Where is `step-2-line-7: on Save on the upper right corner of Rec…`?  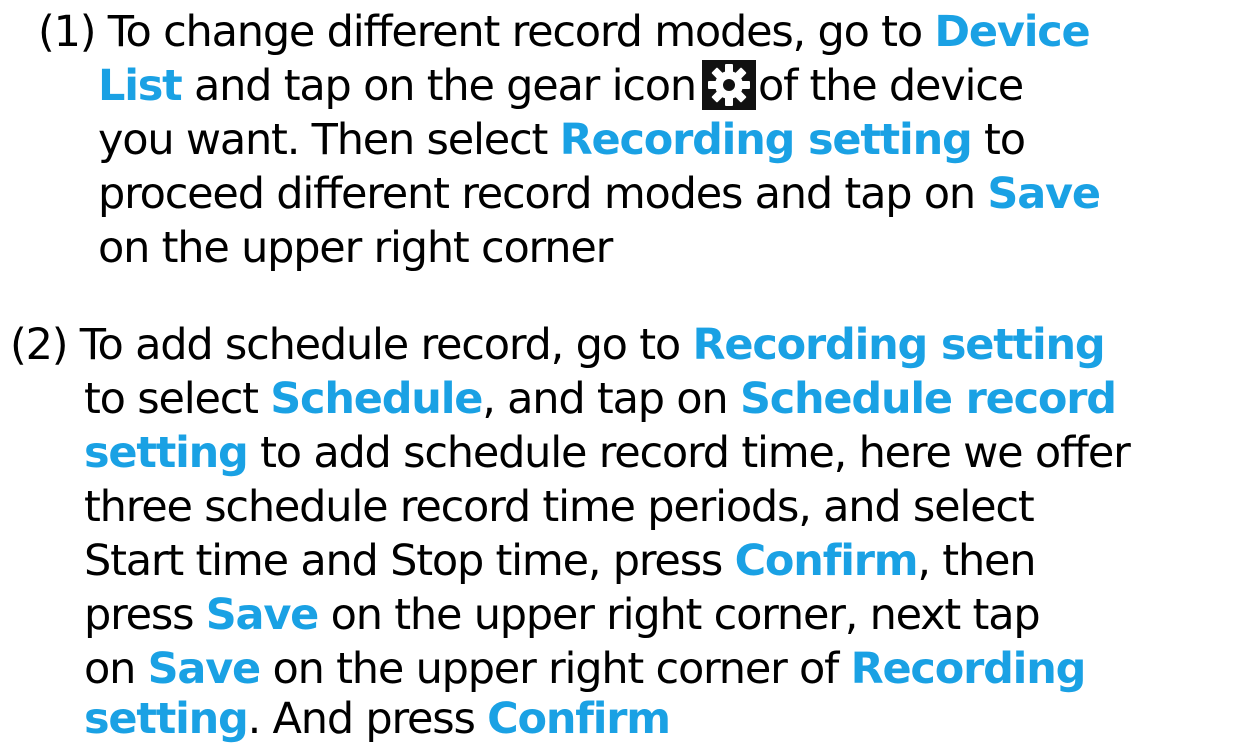 step-2-line-7: on Save on the upper right corner of Rec… is located at coordinates (585, 669).